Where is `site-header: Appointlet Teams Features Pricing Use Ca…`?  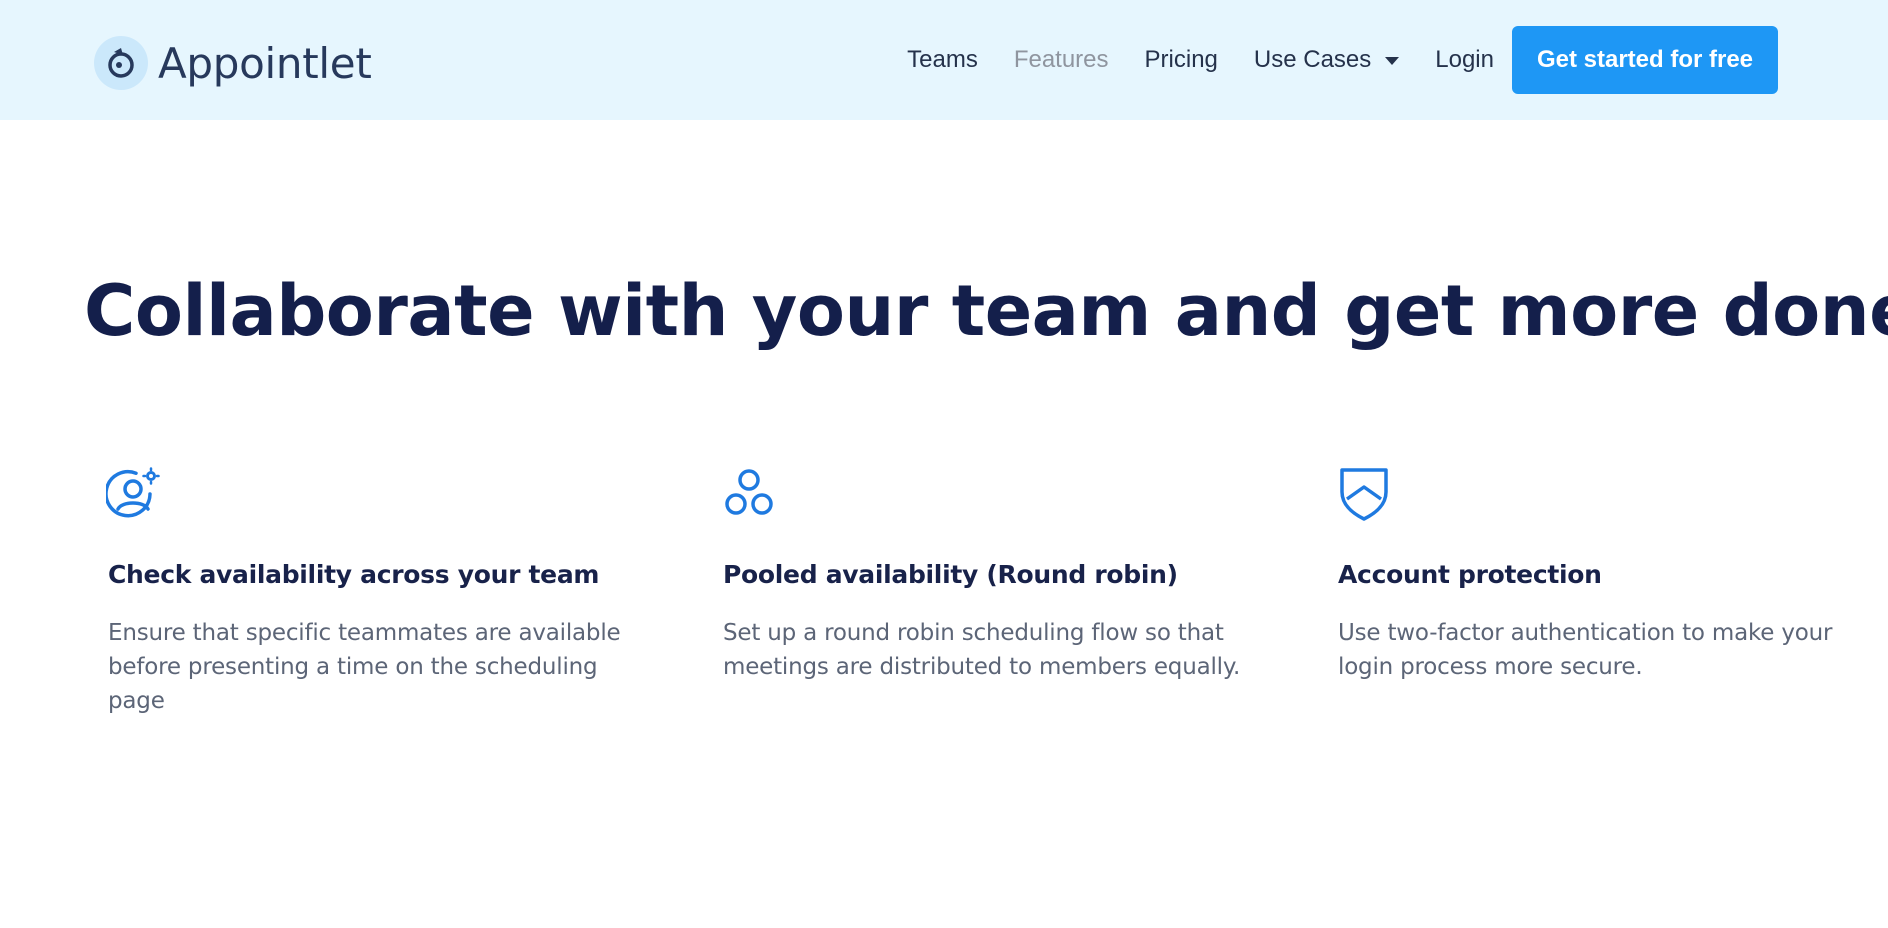 site-header: Appointlet Teams Features Pricing Use Ca… is located at coordinates (944, 60).